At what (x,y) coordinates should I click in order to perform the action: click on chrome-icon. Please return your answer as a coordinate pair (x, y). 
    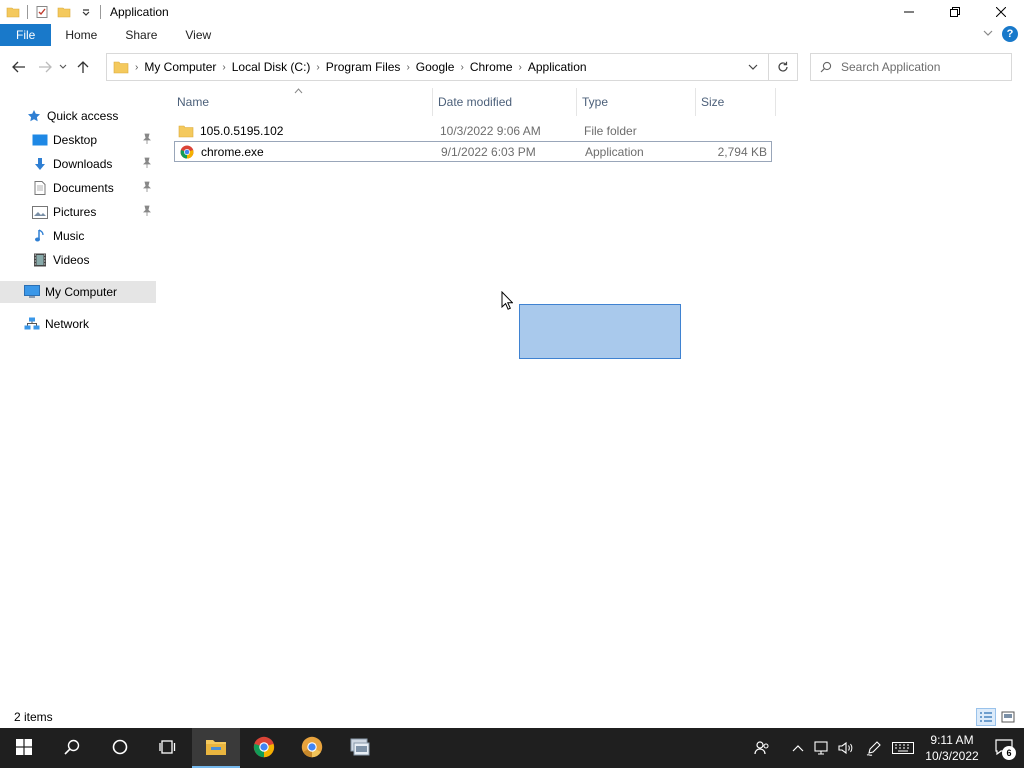
    Looking at the image, I should click on (264, 748).